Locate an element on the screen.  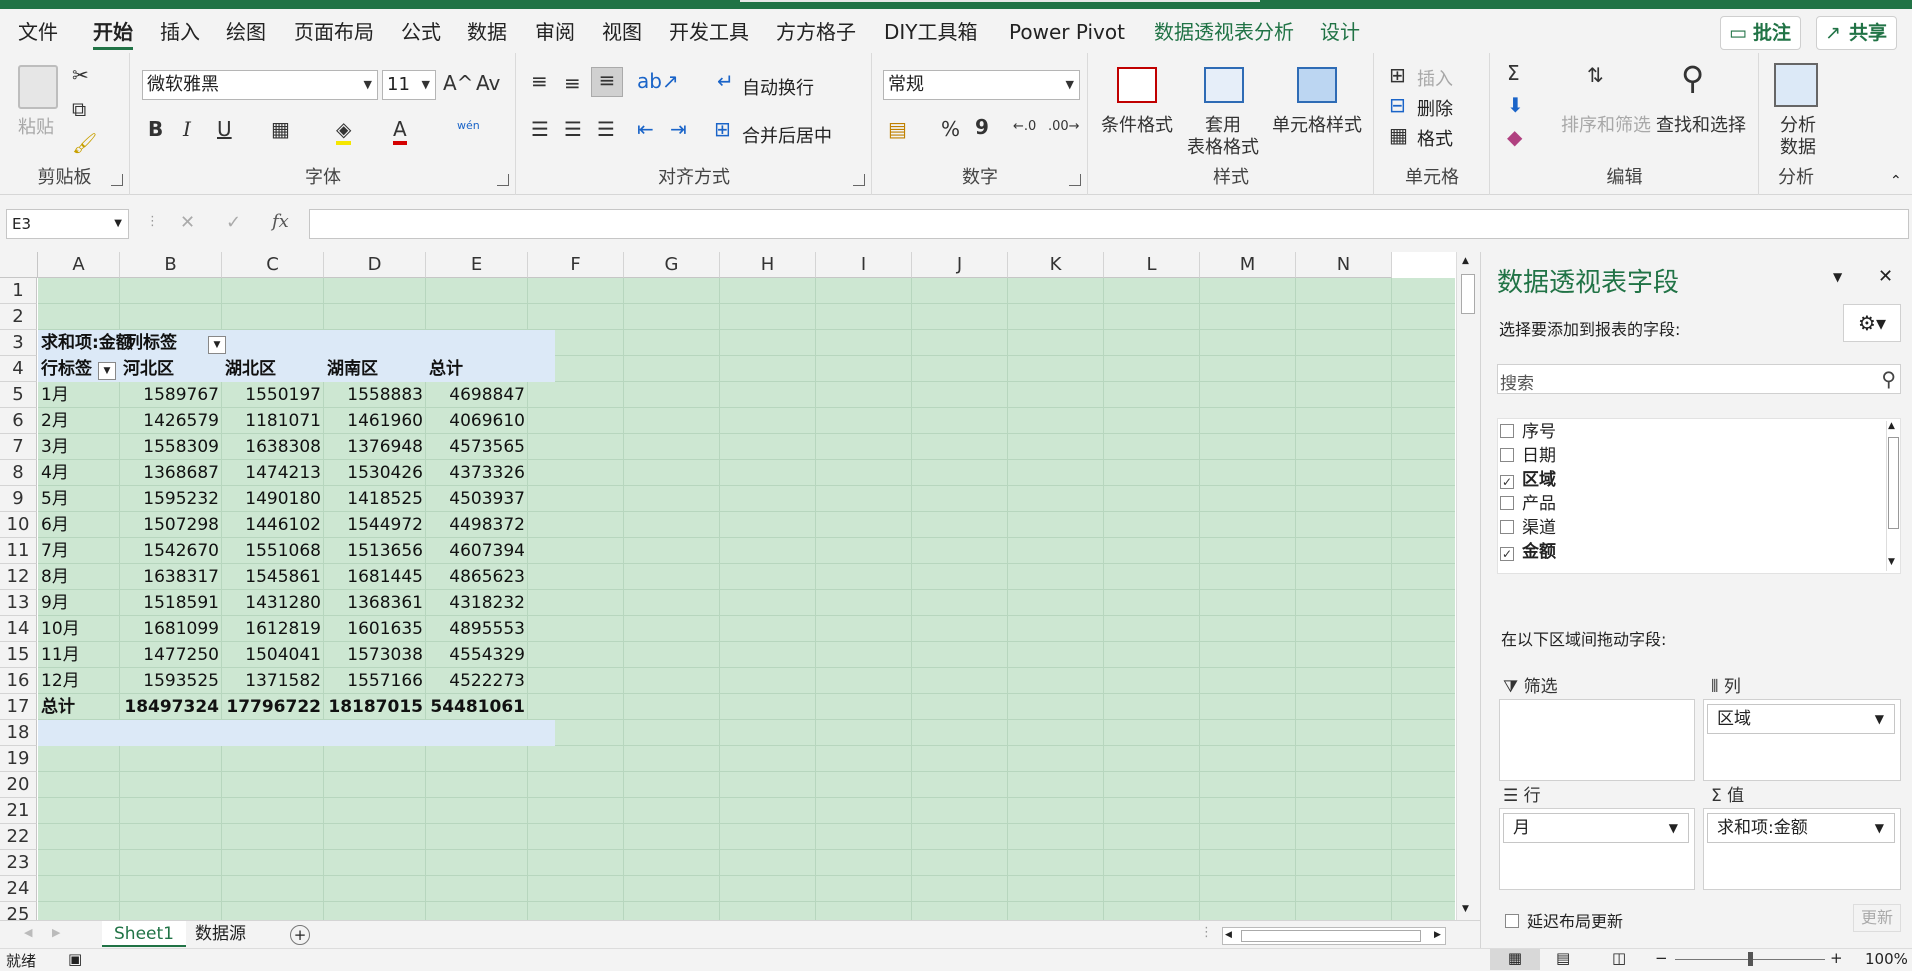
row-filter-dropdown-icon: ▼ is located at coordinates (107, 371).